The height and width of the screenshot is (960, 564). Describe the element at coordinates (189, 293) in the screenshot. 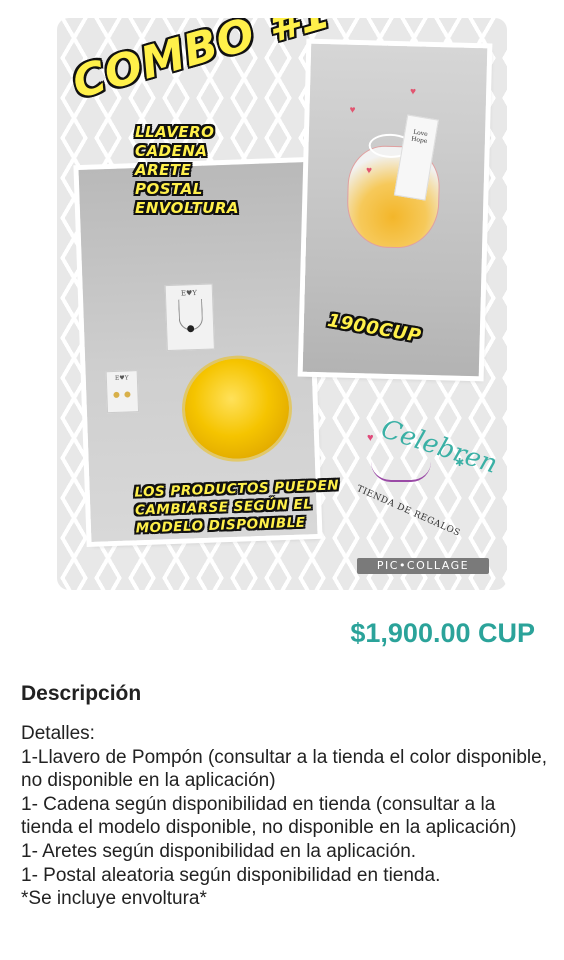

I see `necklace-brand: E♥Y` at that location.